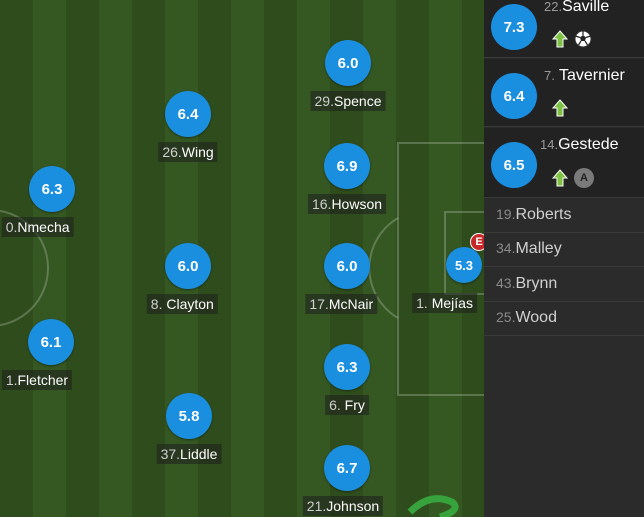 This screenshot has width=644, height=517. Describe the element at coordinates (579, 144) in the screenshot. I see `sub-name-label: 14.Gestede` at that location.